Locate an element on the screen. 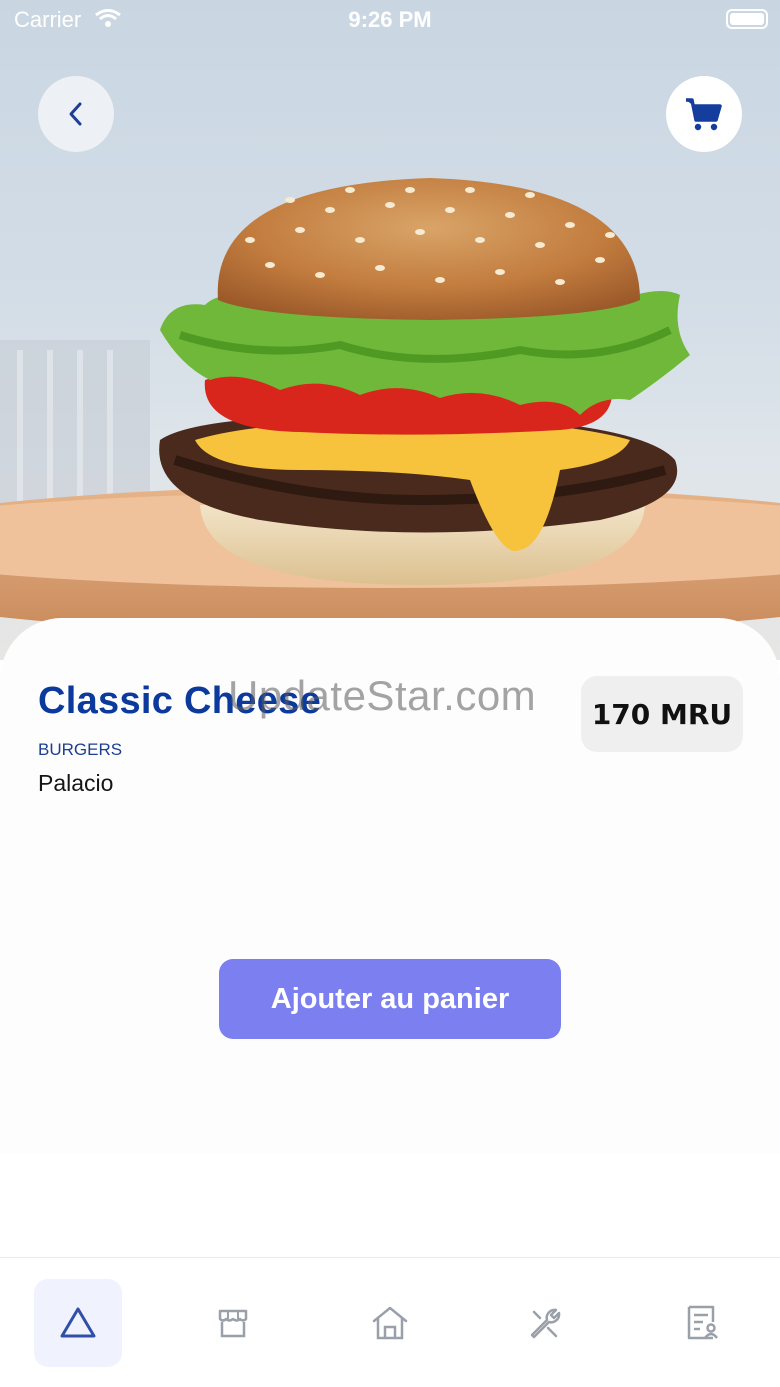 This screenshot has width=780, height=1387. clock: 9:26 PM is located at coordinates (390, 19).